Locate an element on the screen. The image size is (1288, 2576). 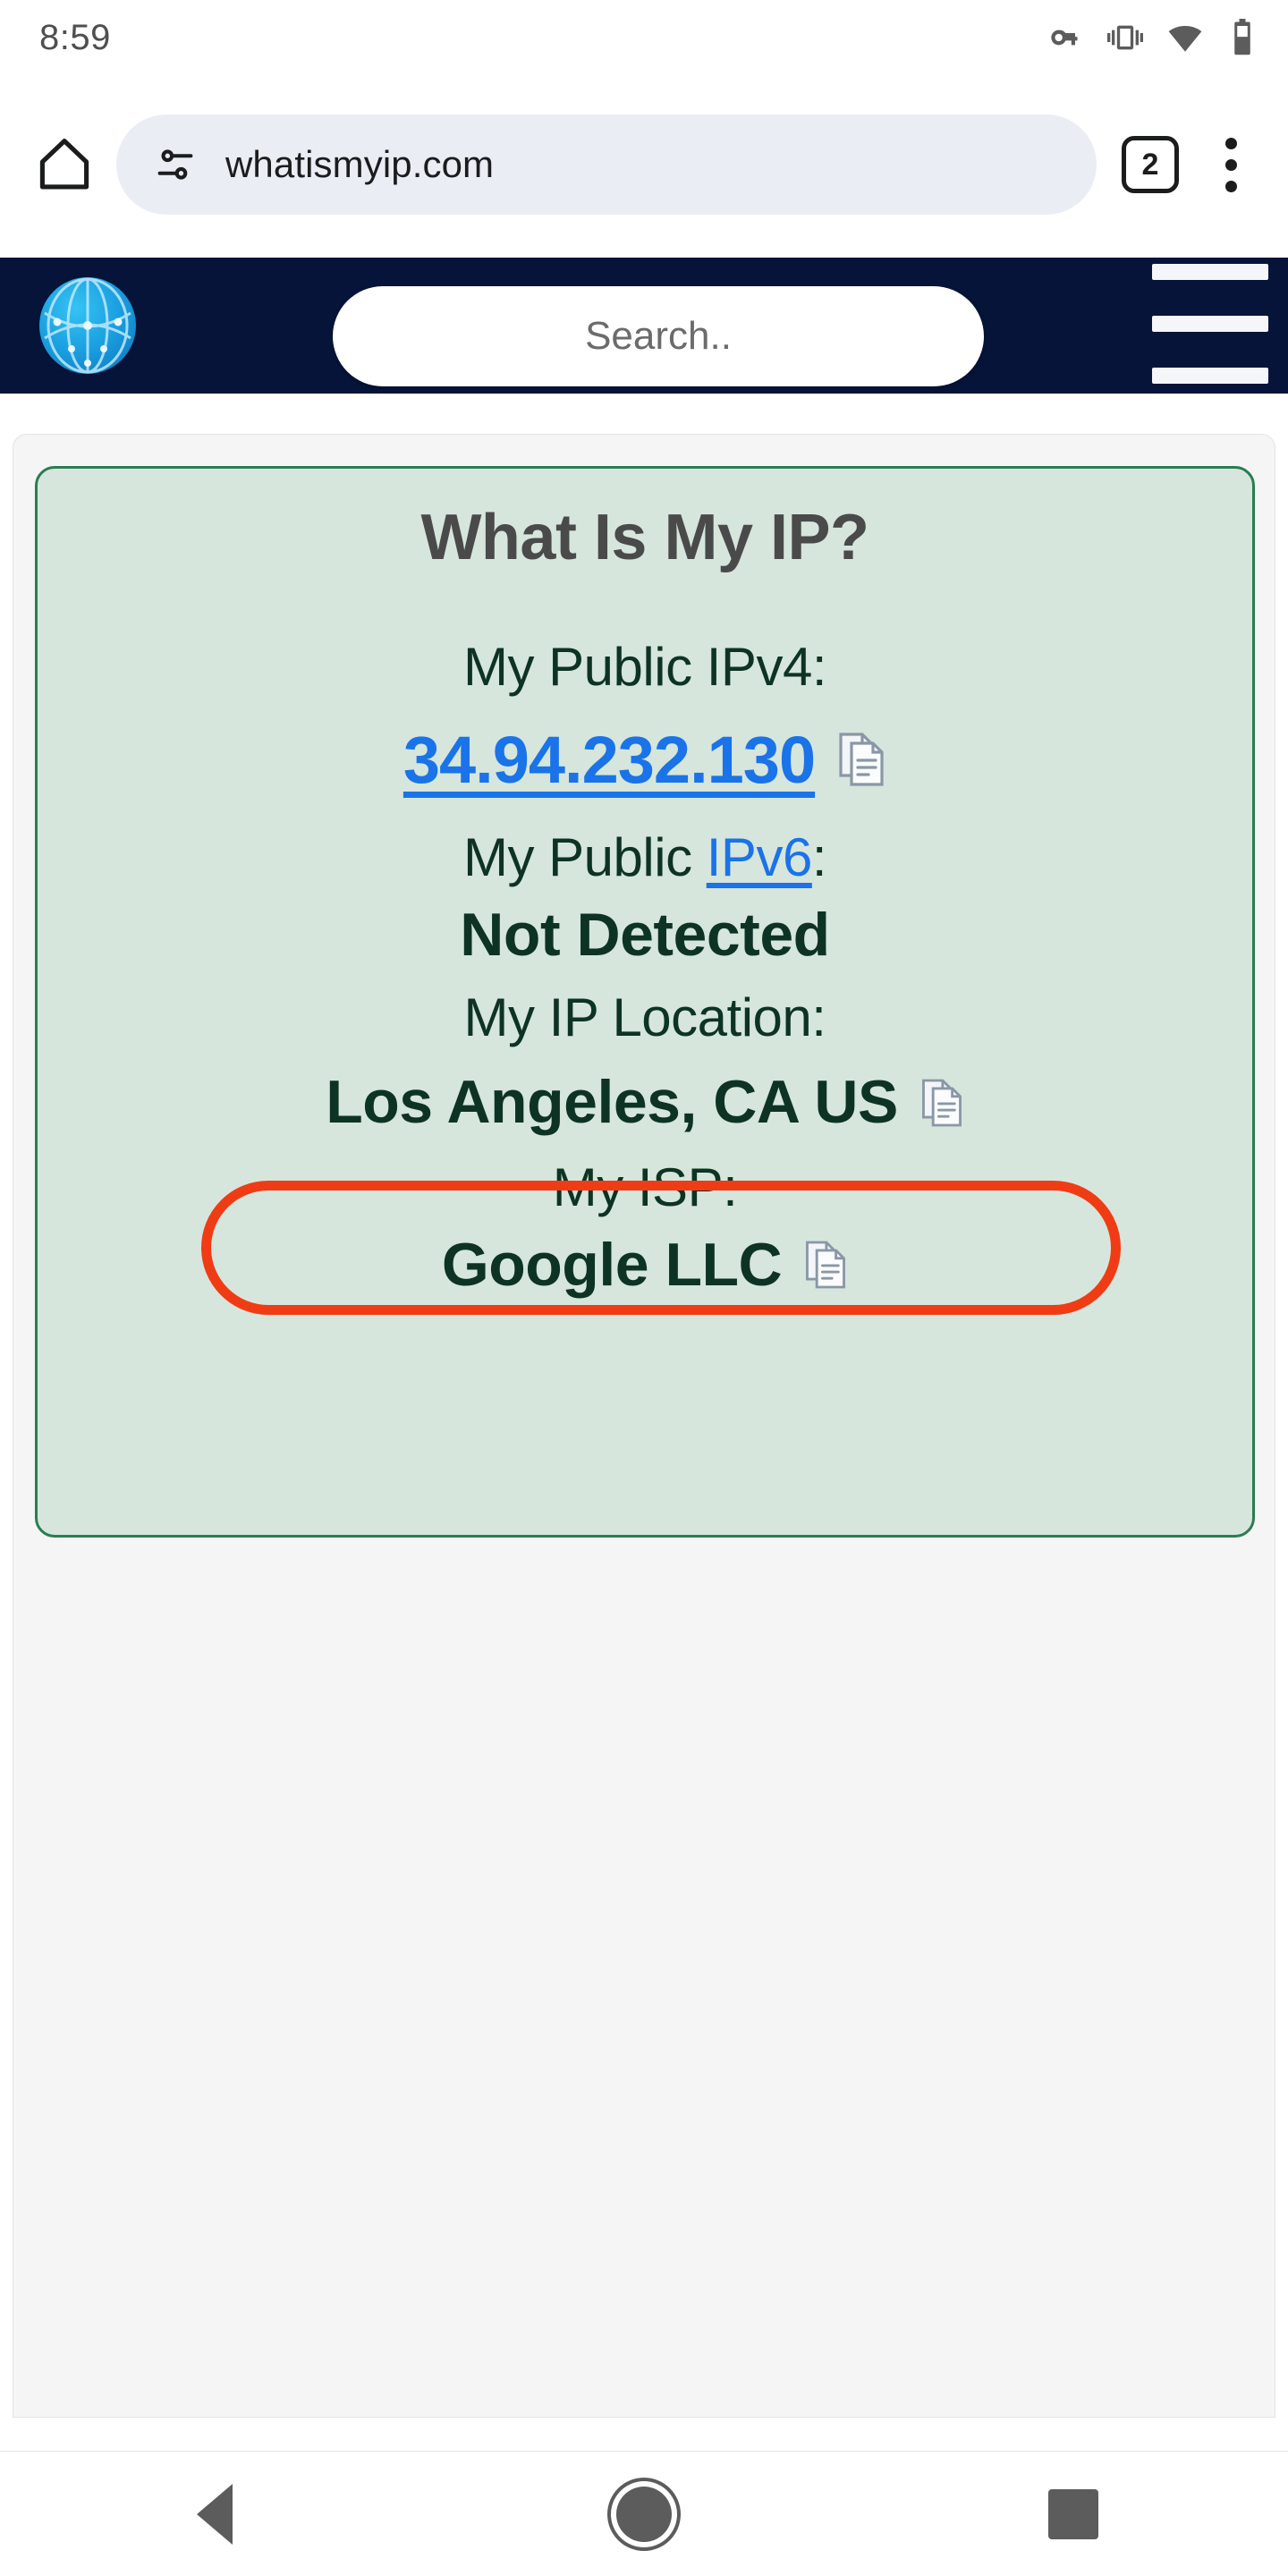
tab-counter: 2 is located at coordinates (1150, 164).